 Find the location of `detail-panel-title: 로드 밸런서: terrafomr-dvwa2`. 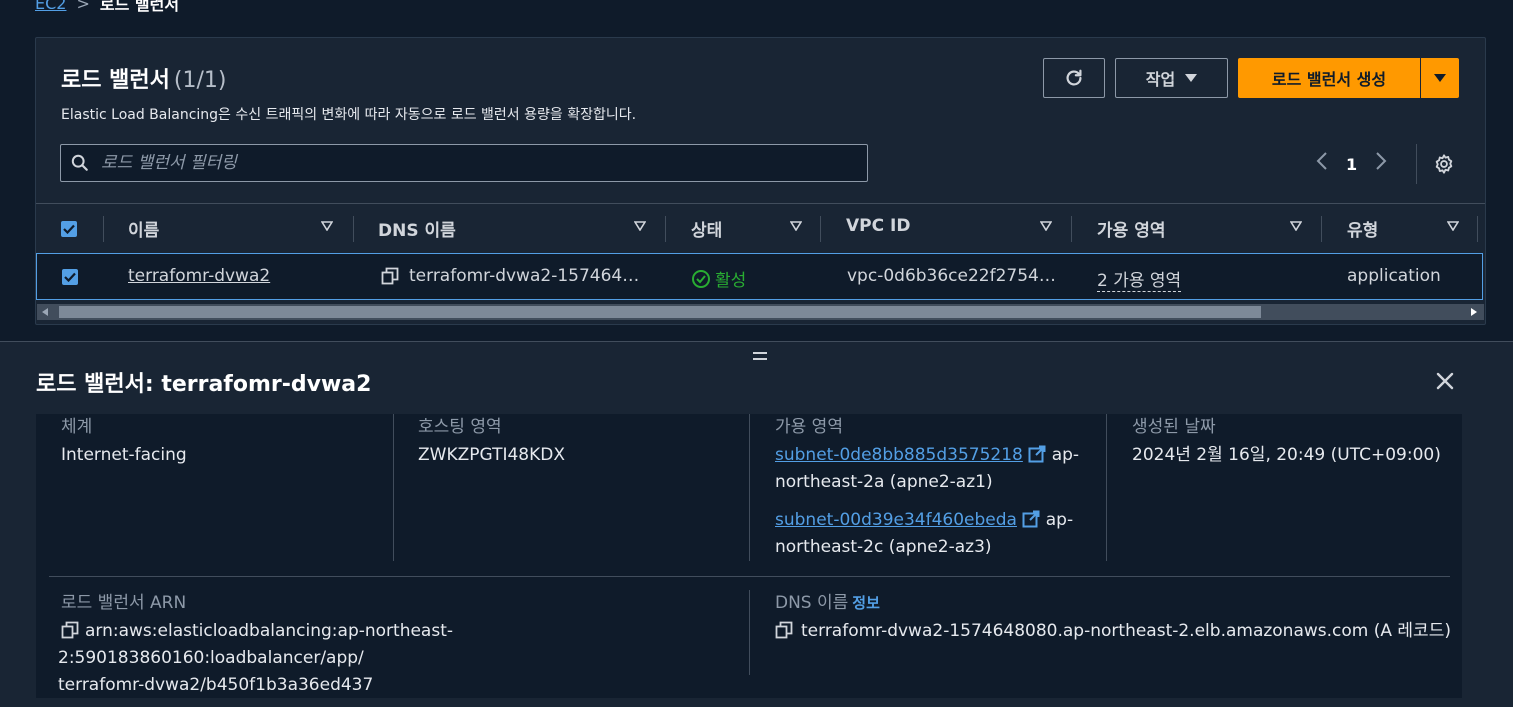

detail-panel-title: 로드 밸런서: terrafomr-dvwa2 is located at coordinates (204, 384).